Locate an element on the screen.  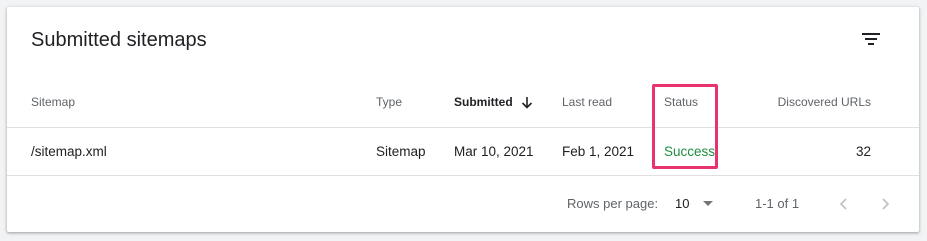
cell-last-read: Feb 1, 2021 is located at coordinates (598, 151).